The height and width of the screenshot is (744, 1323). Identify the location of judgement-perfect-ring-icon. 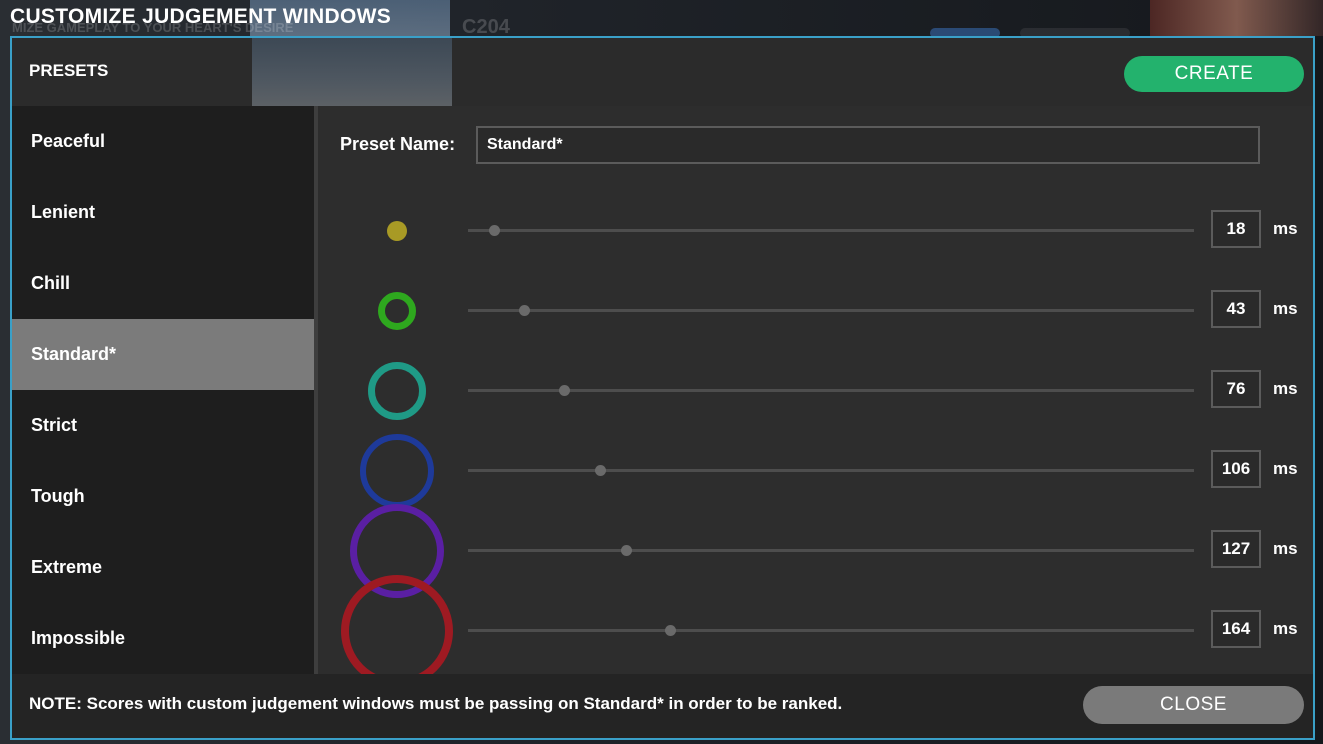
(397, 311).